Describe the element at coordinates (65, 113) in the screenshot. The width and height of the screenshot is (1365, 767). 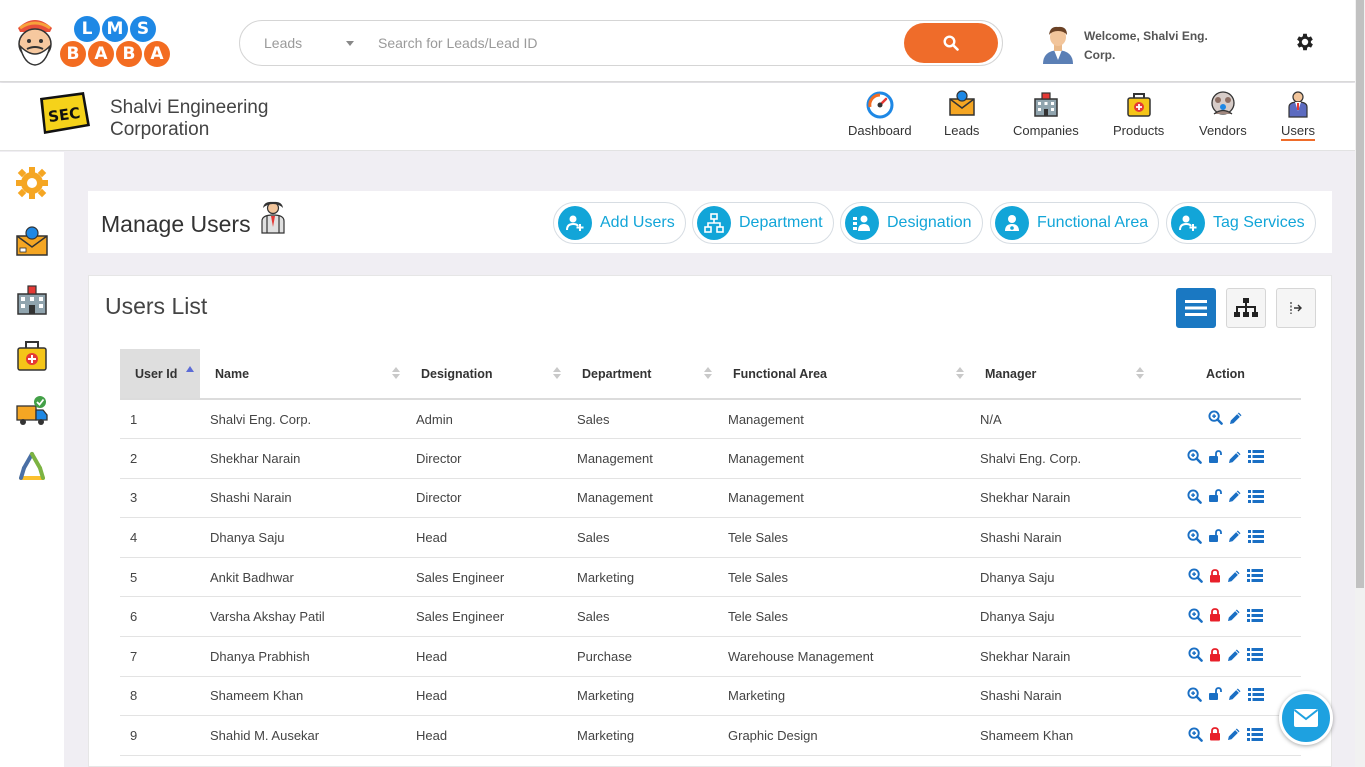
I see `company-logo-icon: SEC` at that location.